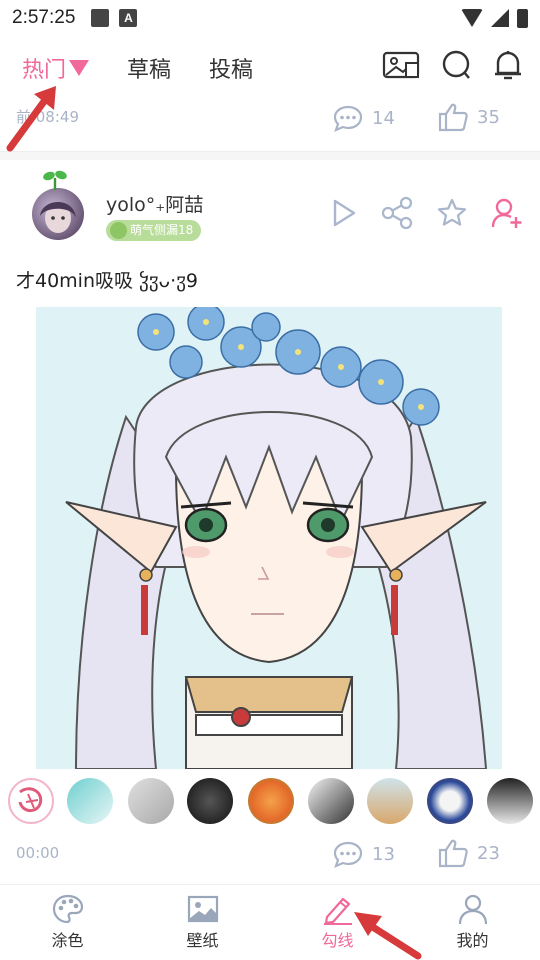  What do you see at coordinates (38, 853) in the screenshot?
I see `post-time: 00:00` at bounding box center [38, 853].